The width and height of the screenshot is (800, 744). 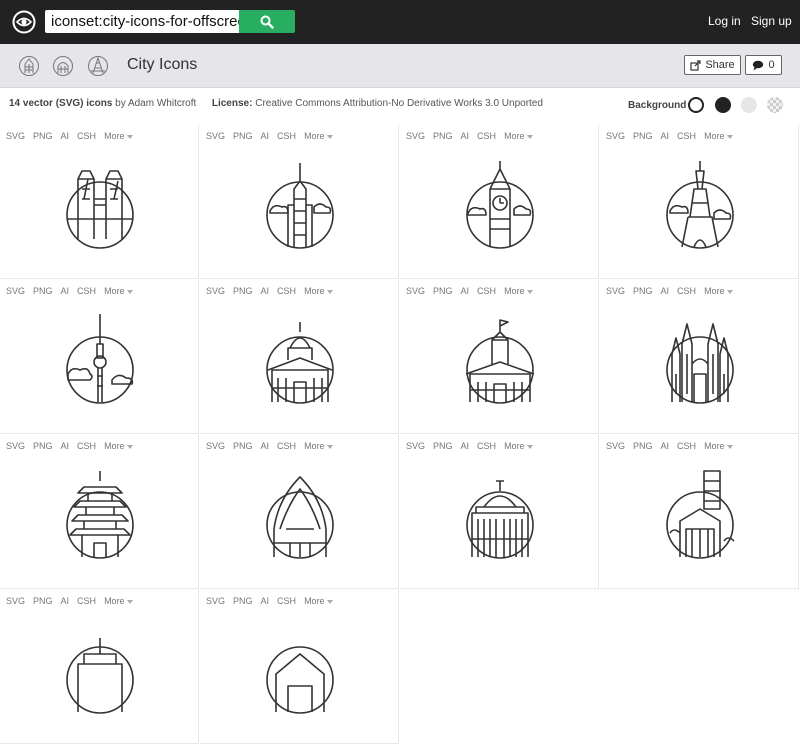 What do you see at coordinates (500, 515) in the screenshot?
I see `capitol-icon` at bounding box center [500, 515].